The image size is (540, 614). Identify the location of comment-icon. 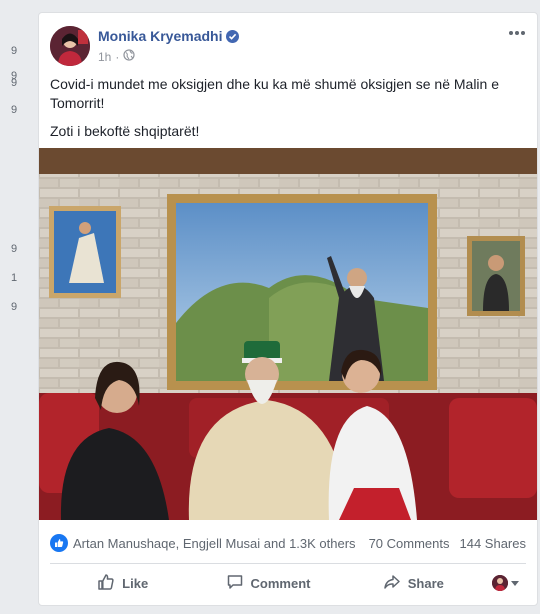
(235, 583).